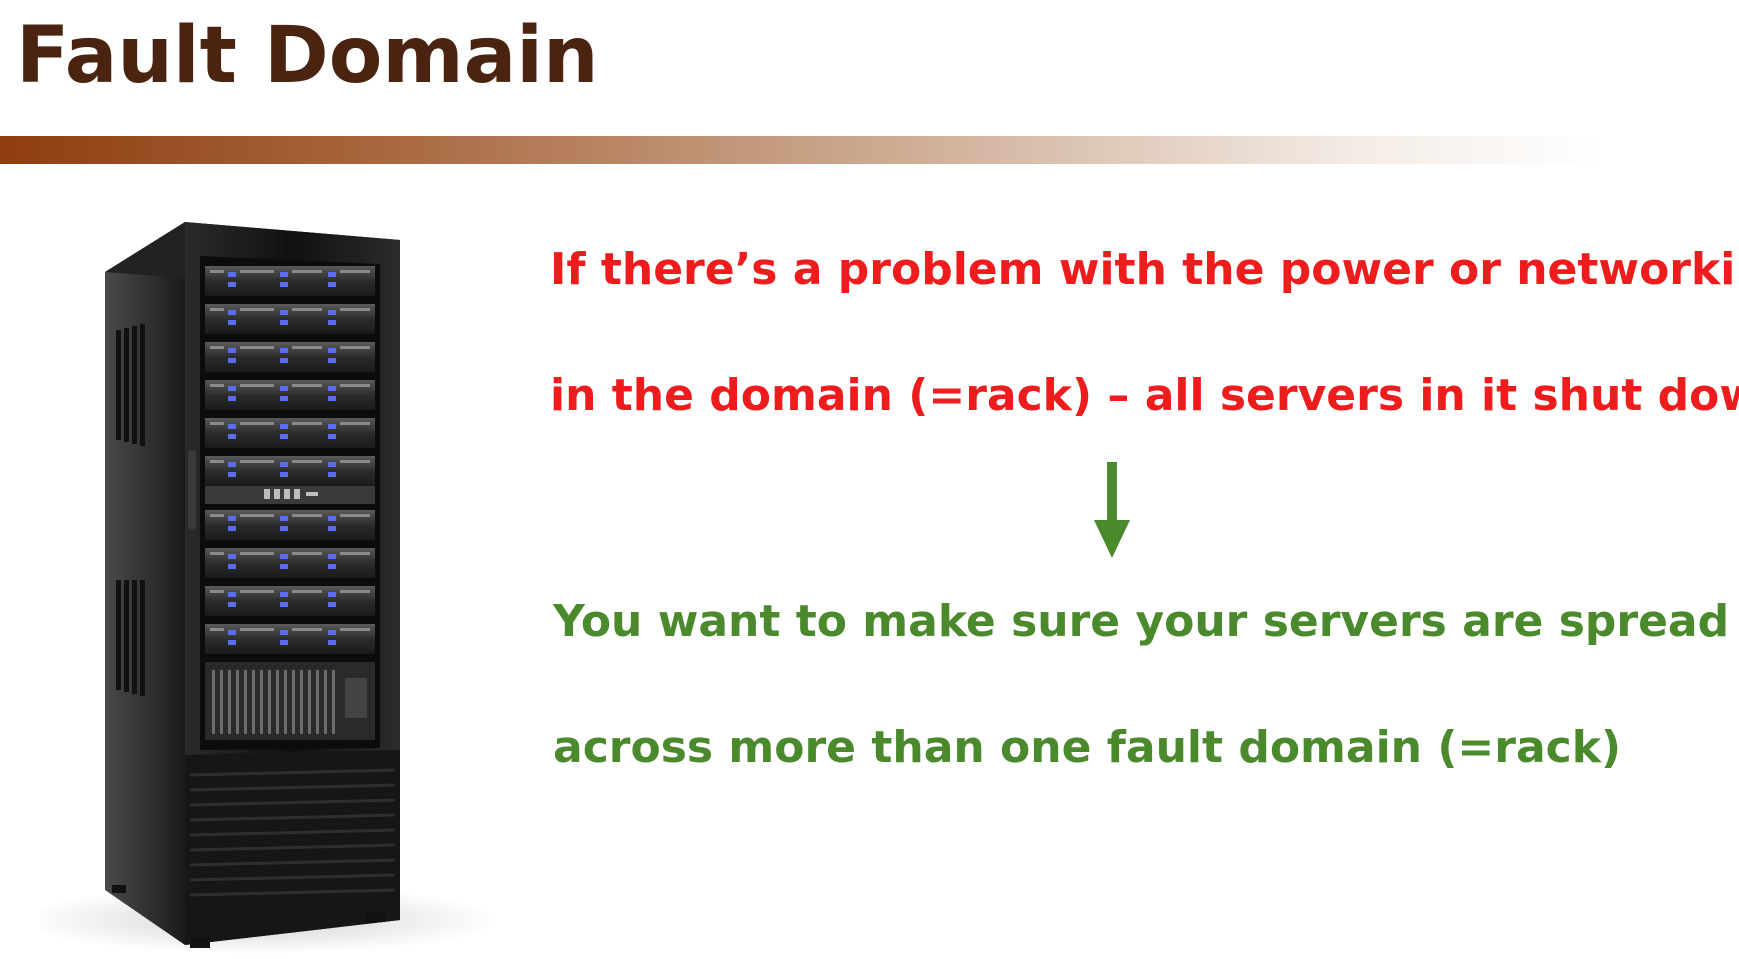 This screenshot has height=959, width=1739. What do you see at coordinates (1112, 512) in the screenshot?
I see `down-arrow-icon` at bounding box center [1112, 512].